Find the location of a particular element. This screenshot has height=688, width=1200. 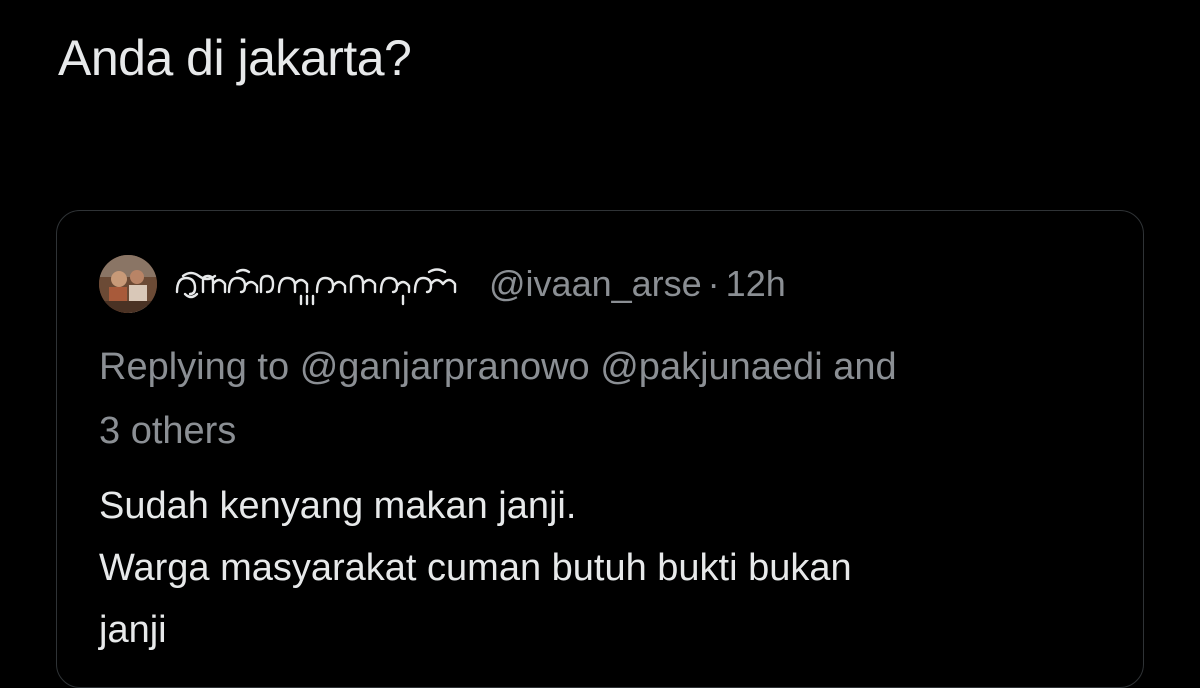

reply-mention: @pakjunaedi is located at coordinates (711, 367).